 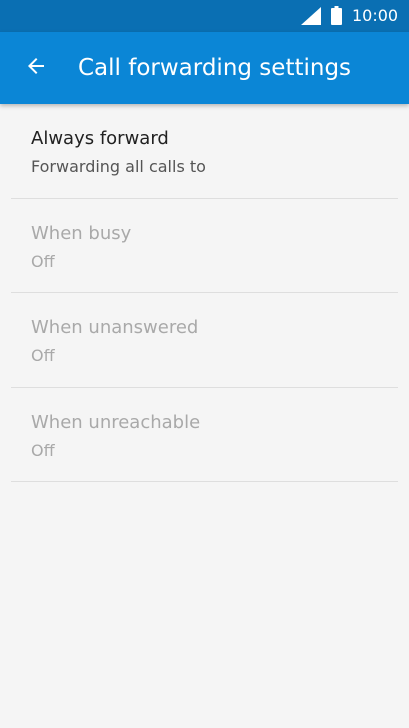 What do you see at coordinates (204, 16) in the screenshot?
I see `status-bar: 10:00` at bounding box center [204, 16].